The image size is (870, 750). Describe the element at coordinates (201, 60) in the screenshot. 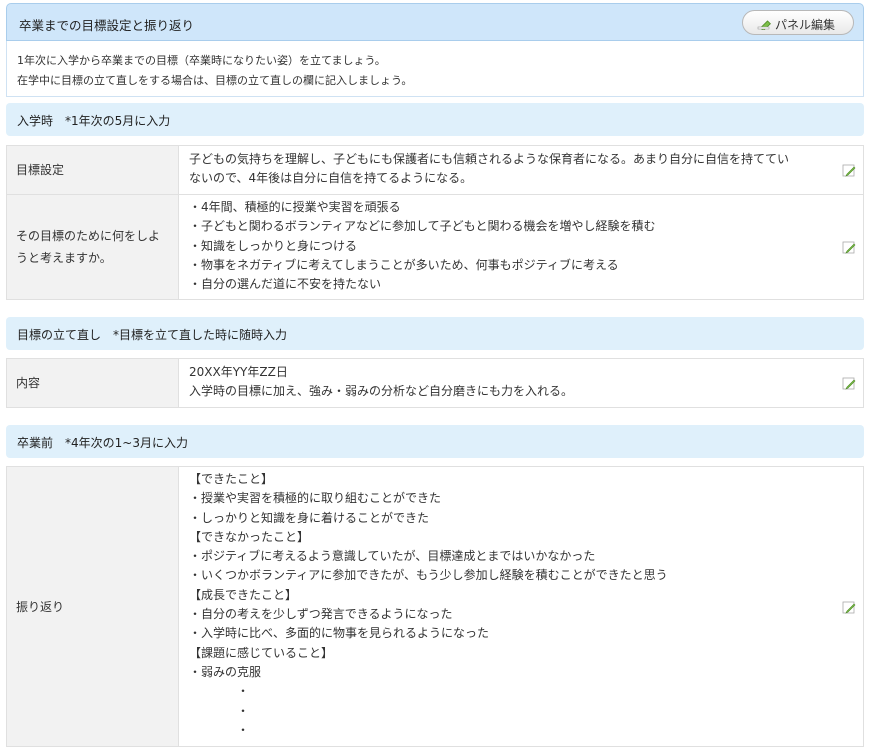

I see `intro-line: 1年次に入学から卒業までの目標（卒業時になりたい姿）を立てましょう。` at that location.